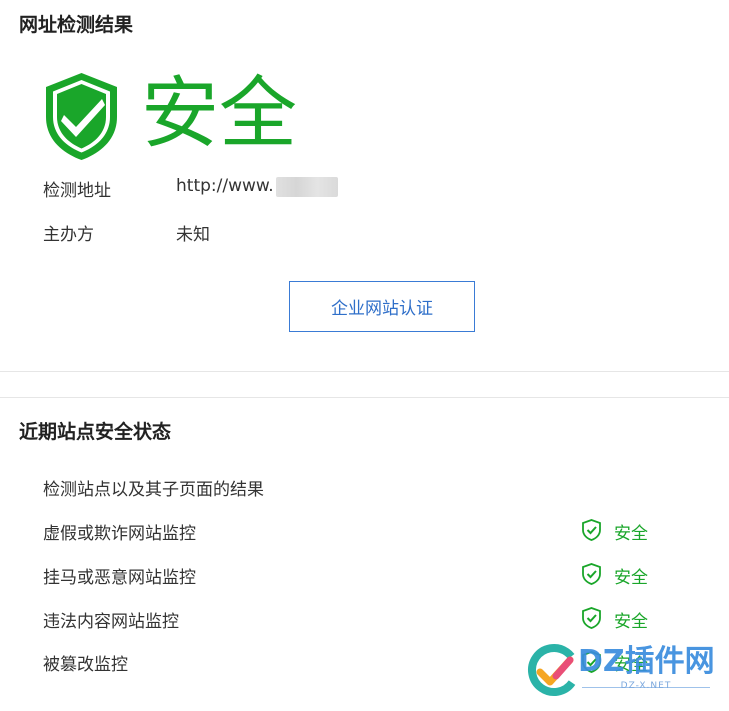 This screenshot has width=729, height=711. Describe the element at coordinates (68, 235) in the screenshot. I see `sponsor-label: 主办方` at that location.